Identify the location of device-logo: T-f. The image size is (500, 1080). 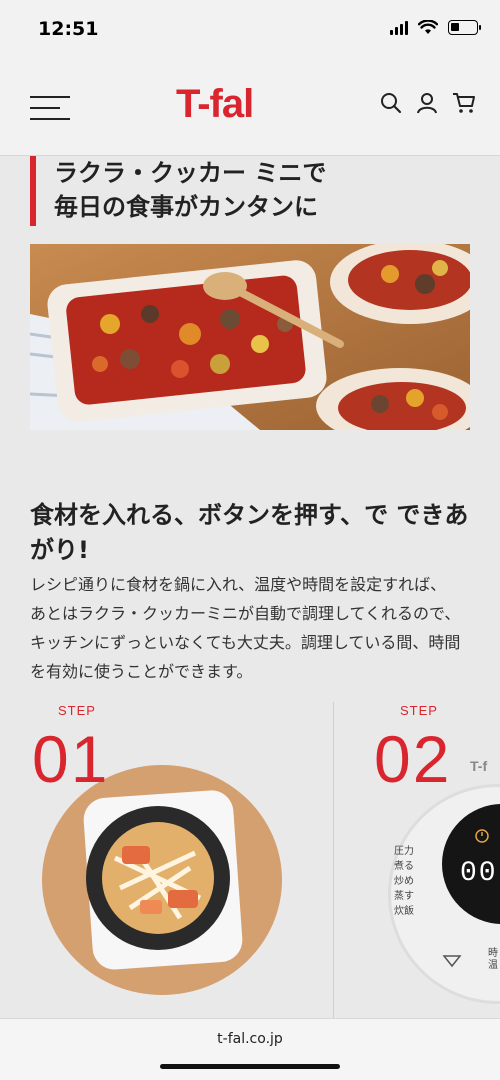
(479, 766).